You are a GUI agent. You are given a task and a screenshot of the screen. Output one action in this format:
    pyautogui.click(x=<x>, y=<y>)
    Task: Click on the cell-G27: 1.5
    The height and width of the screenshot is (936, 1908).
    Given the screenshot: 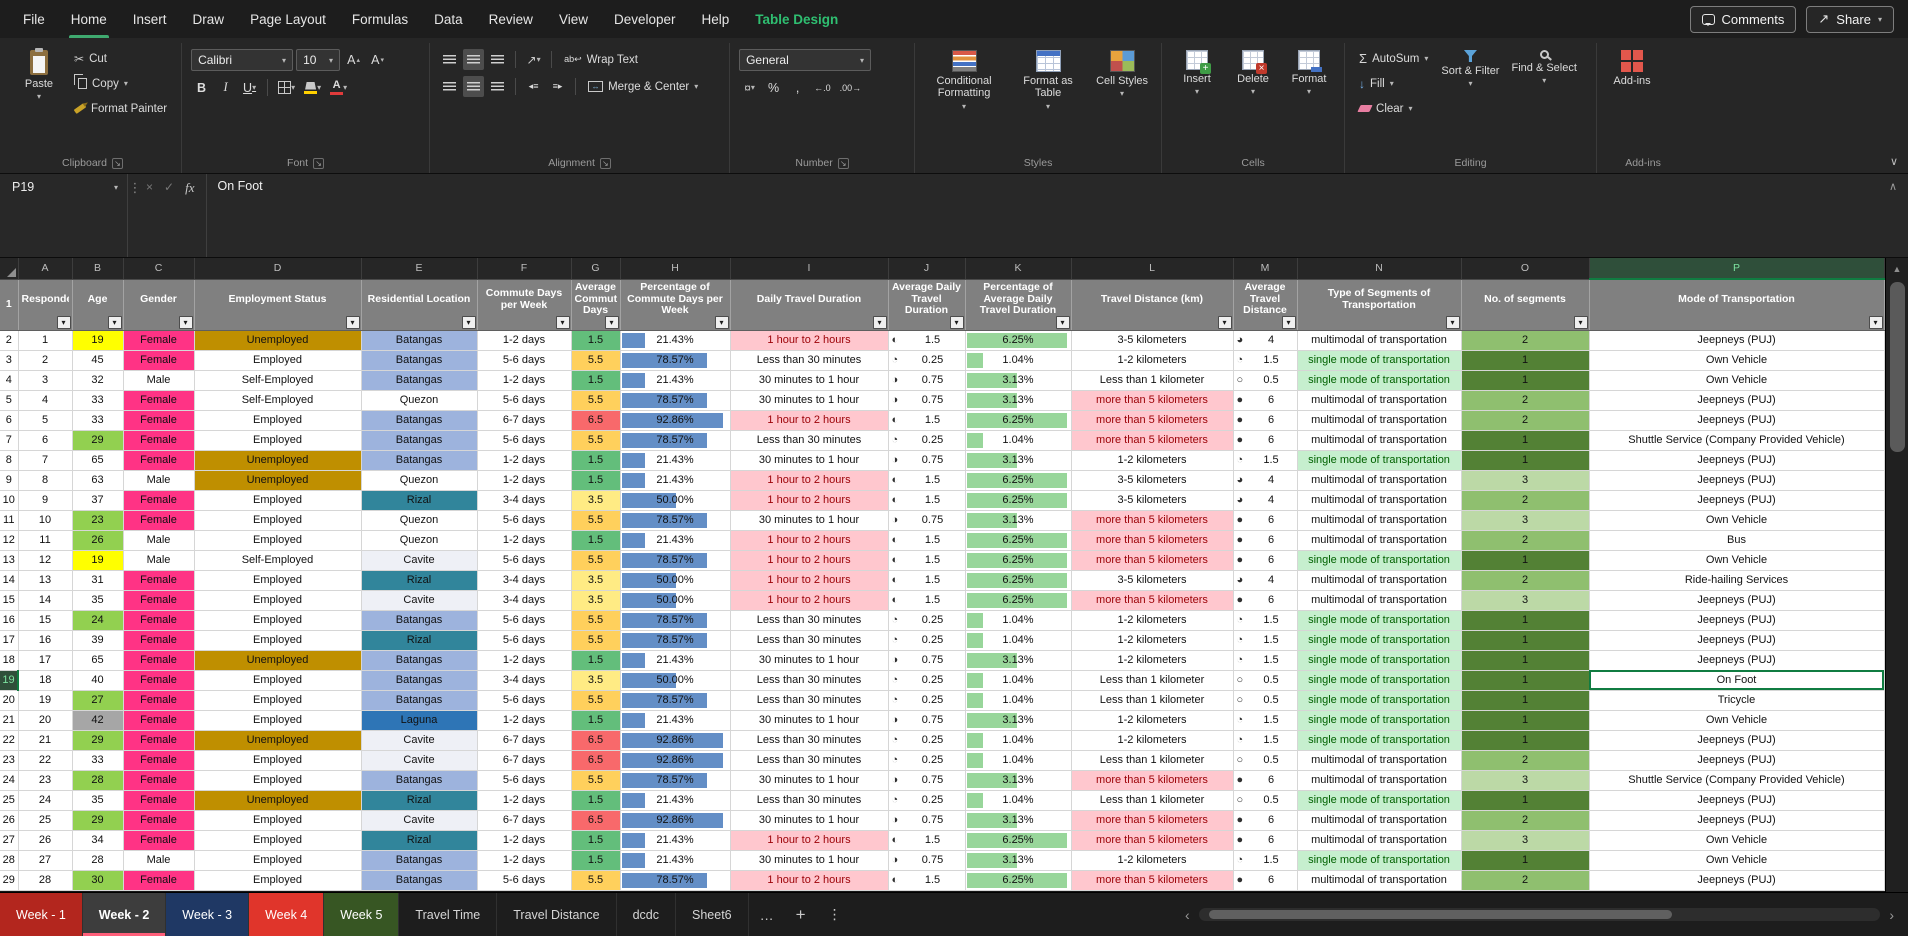 What is the action you would take?
    pyautogui.click(x=596, y=840)
    